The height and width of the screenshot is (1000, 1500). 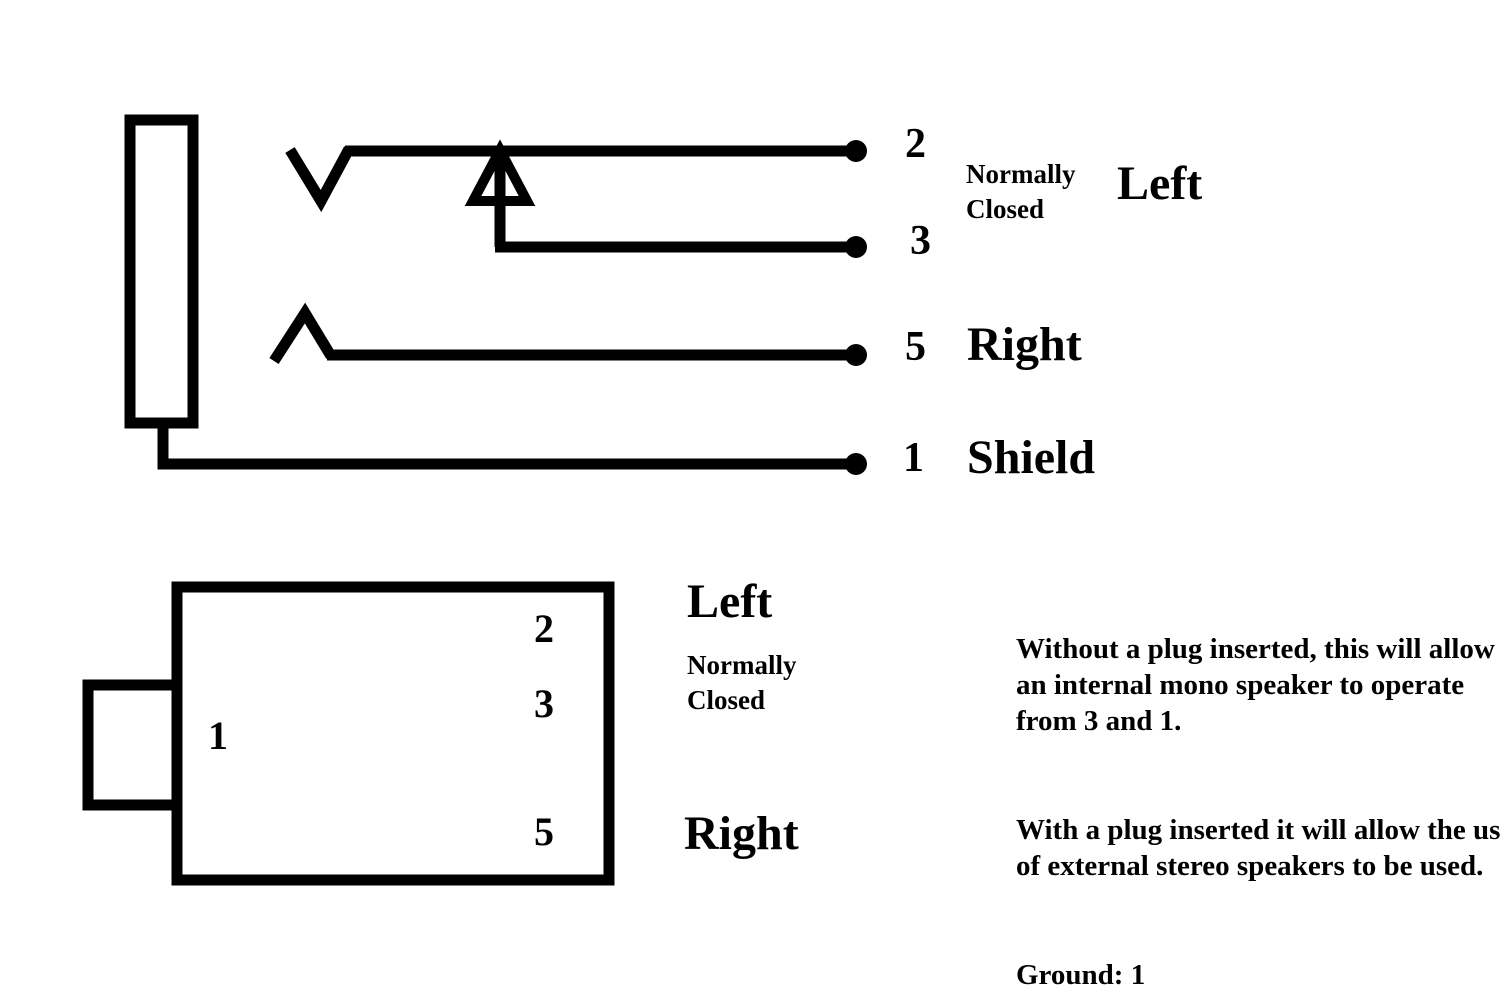 I want to click on connector-pin-label-5: 5, so click(x=544, y=831).